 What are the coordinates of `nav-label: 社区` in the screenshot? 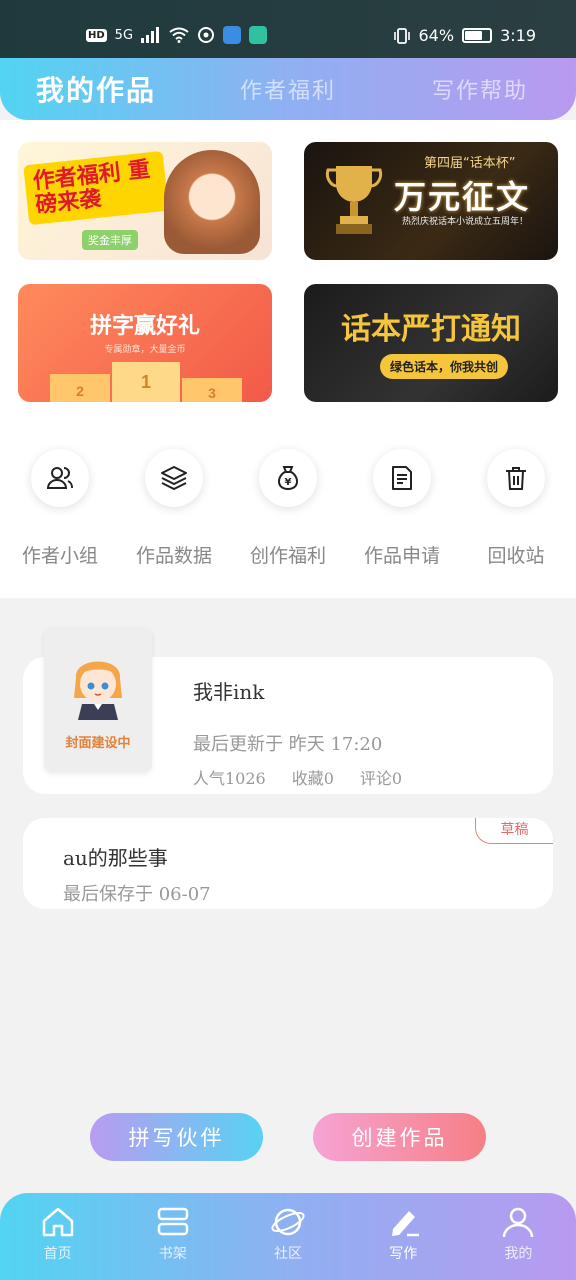 It's located at (288, 1254).